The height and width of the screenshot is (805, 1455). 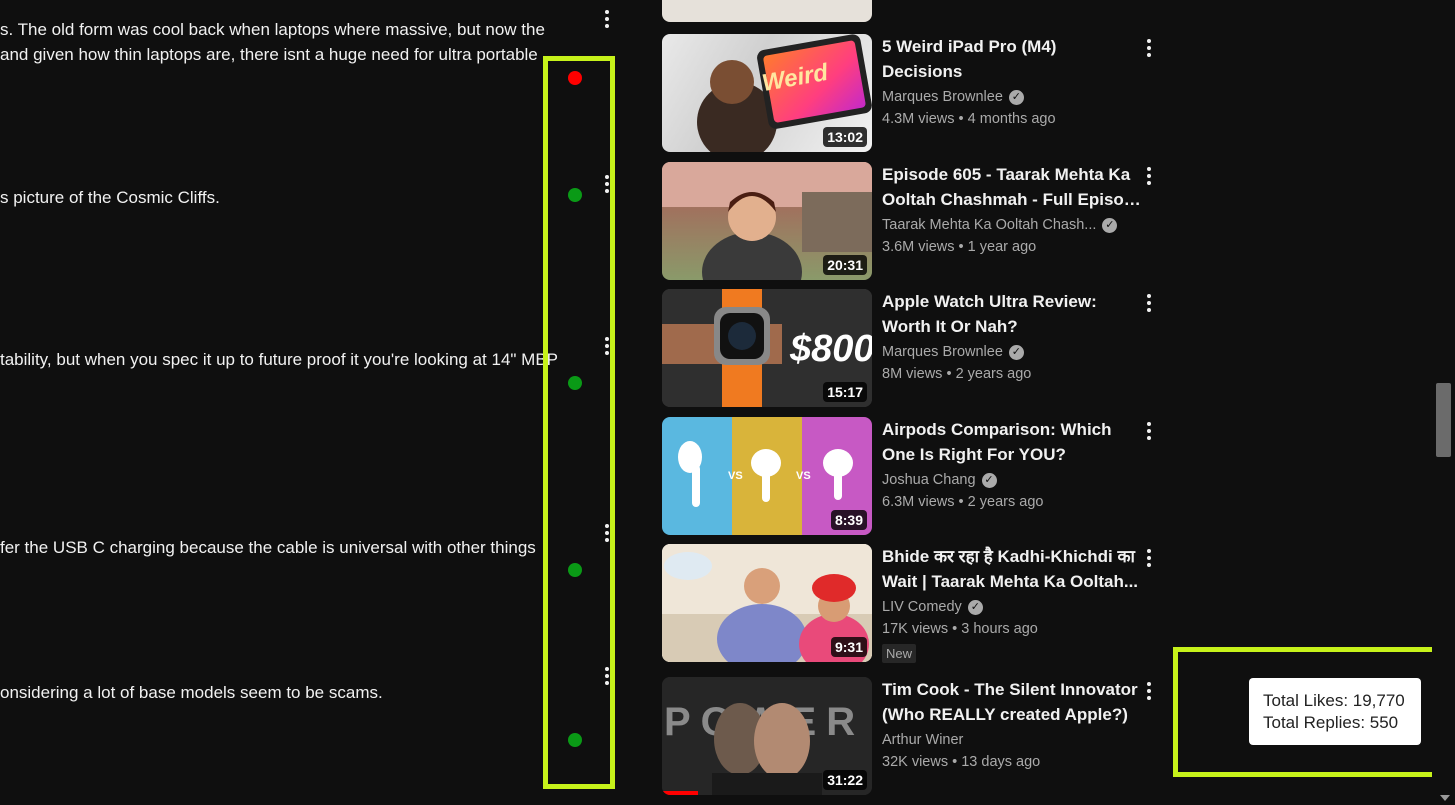 What do you see at coordinates (845, 392) in the screenshot?
I see `video-duration: 15:17` at bounding box center [845, 392].